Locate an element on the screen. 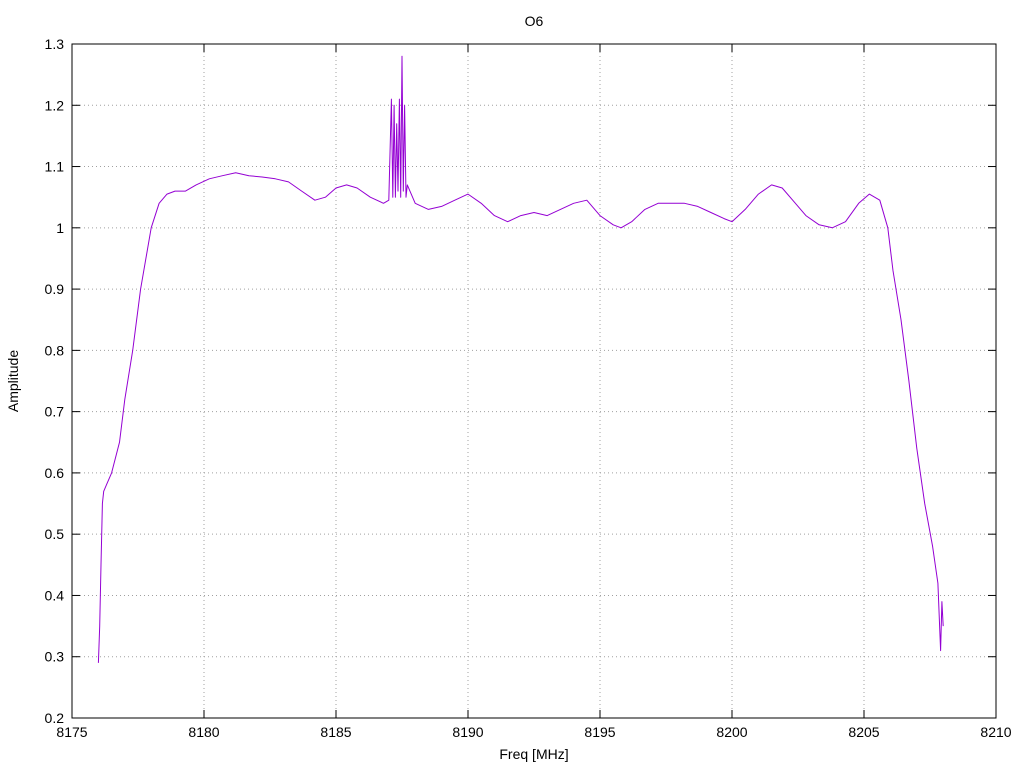  y-tick-label: 0.3 is located at coordinates (55, 657).